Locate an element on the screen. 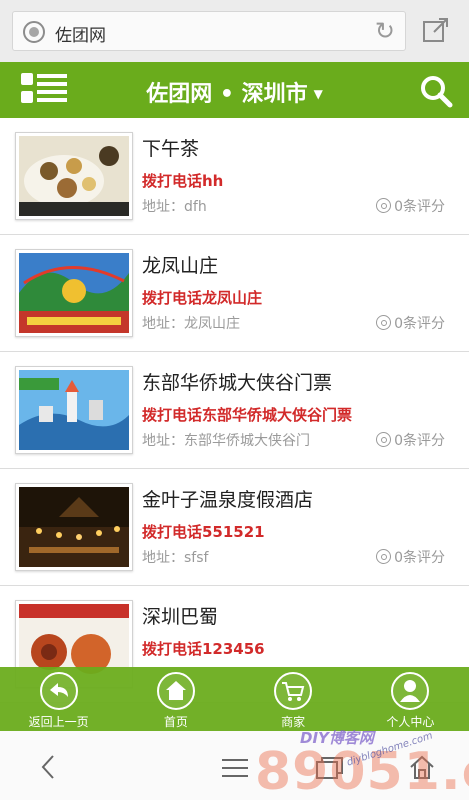 The height and width of the screenshot is (800, 469). city-selector: 佐团网 • 深圳市 ▼ is located at coordinates (234, 92).